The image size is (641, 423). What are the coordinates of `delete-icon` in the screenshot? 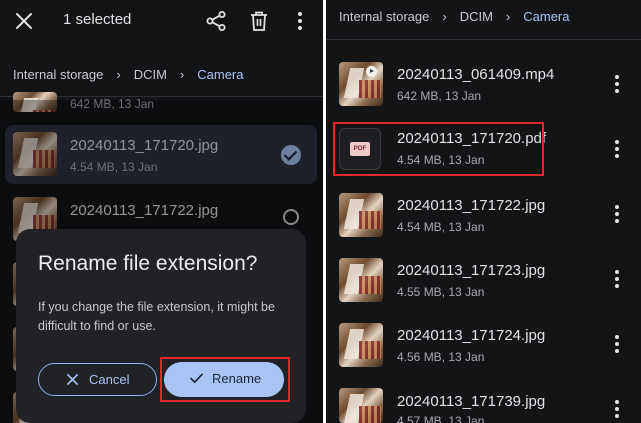 It's located at (259, 21).